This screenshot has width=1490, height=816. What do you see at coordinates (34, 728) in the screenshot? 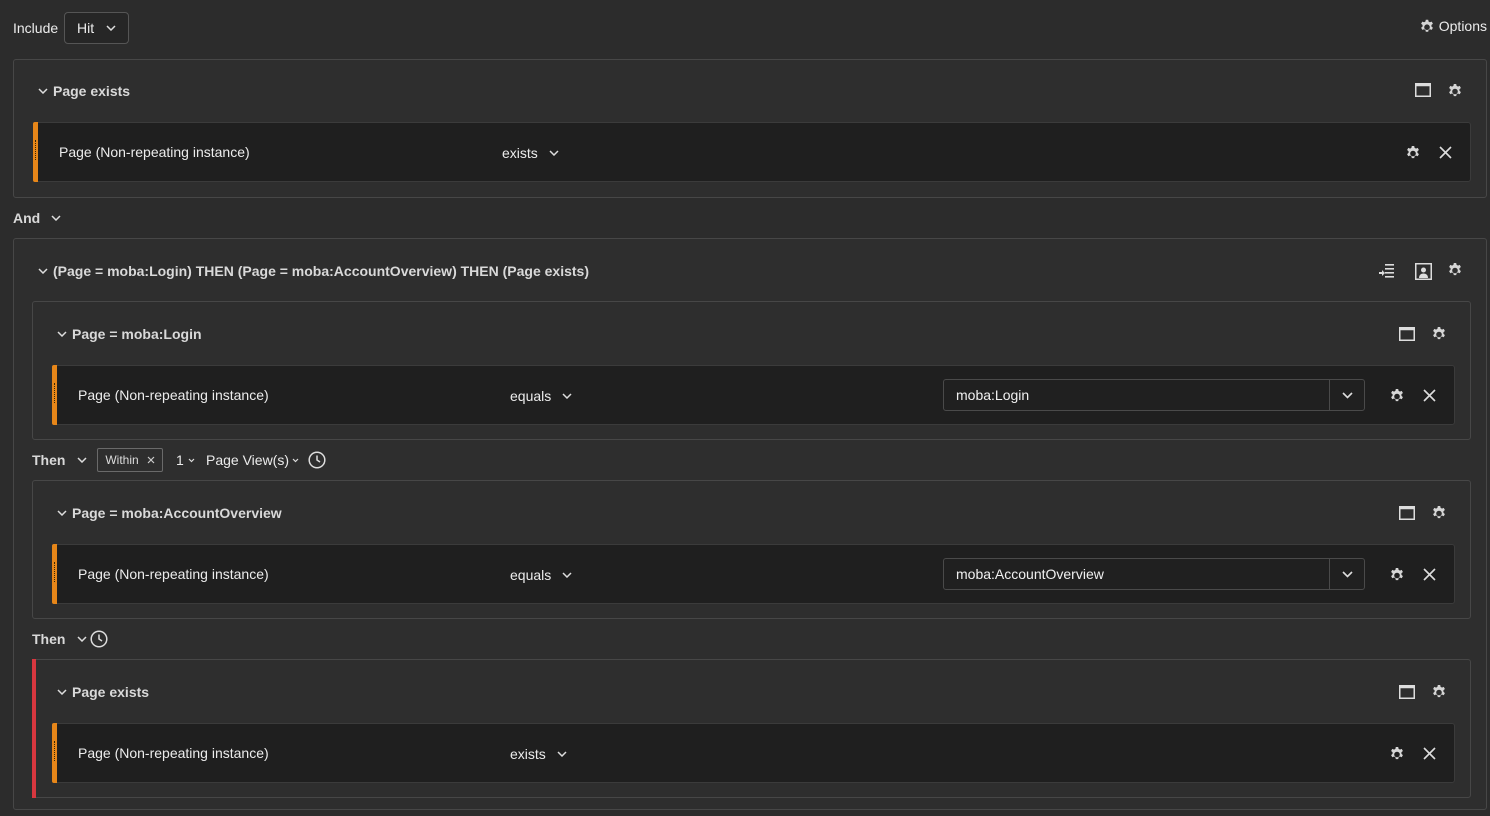
I see `exclude-indicator` at bounding box center [34, 728].